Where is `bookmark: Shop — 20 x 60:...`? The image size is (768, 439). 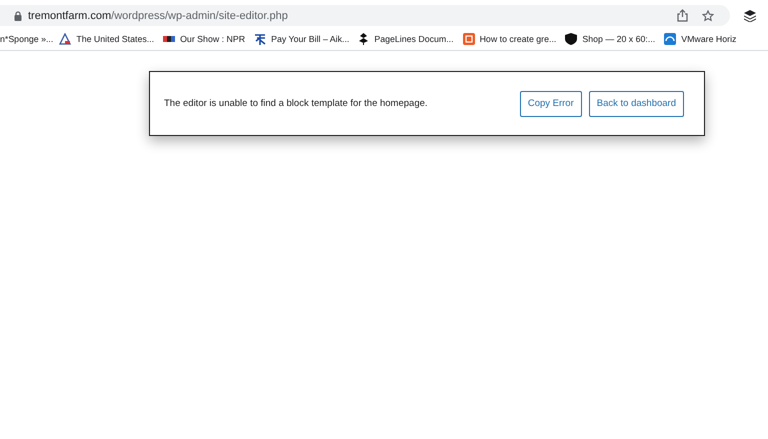
bookmark: Shop — 20 x 60:... is located at coordinates (610, 39).